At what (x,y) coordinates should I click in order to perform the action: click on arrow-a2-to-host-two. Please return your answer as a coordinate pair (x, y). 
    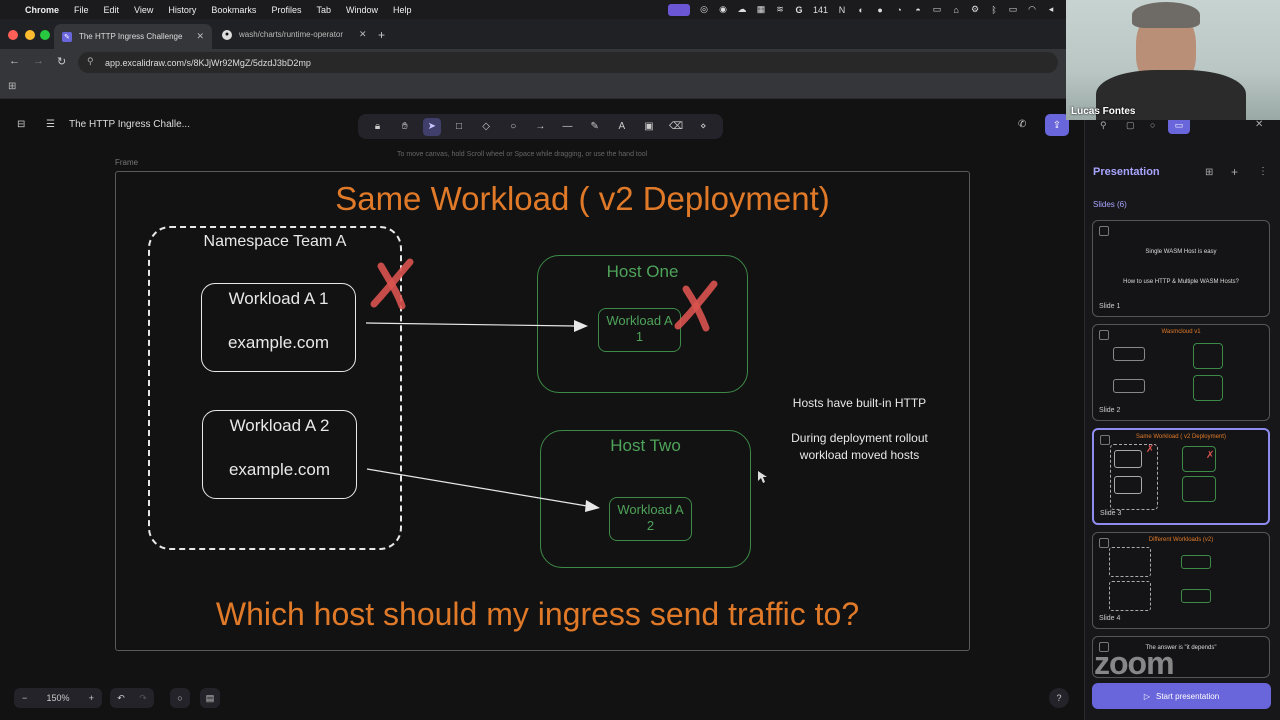
    Looking at the image, I should click on (477, 487).